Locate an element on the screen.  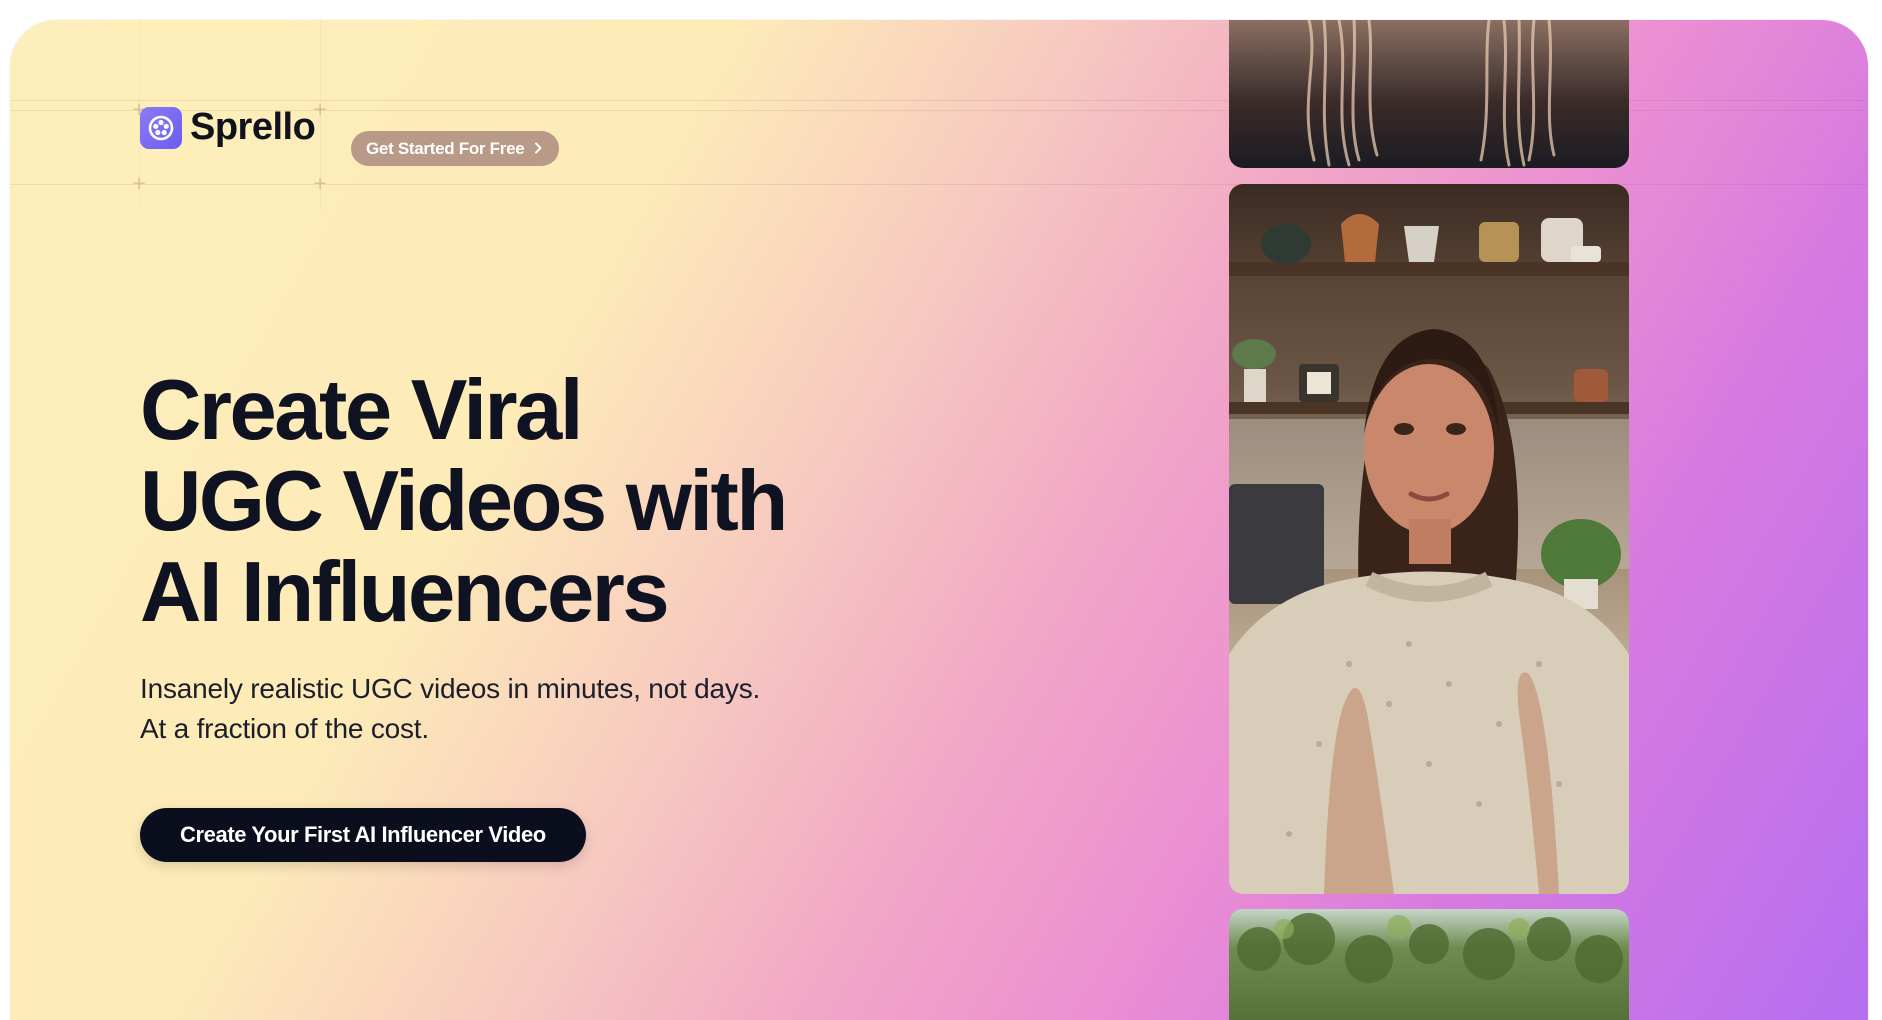
chevron-right-icon is located at coordinates (538, 149).